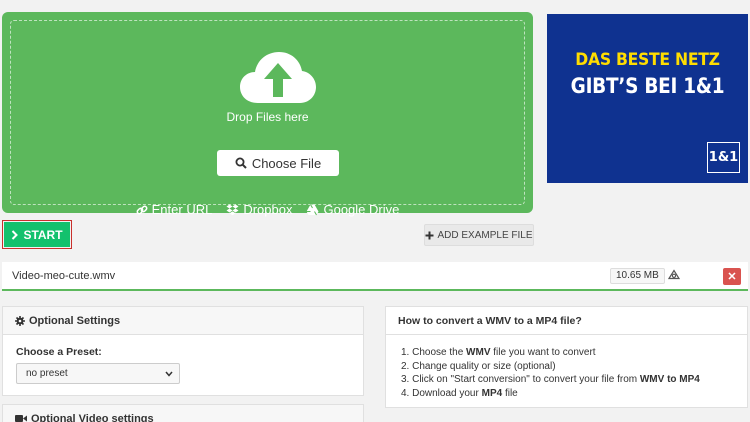 This screenshot has width=750, height=422. I want to click on step-4: 4. Download your MP4 file, so click(574, 394).